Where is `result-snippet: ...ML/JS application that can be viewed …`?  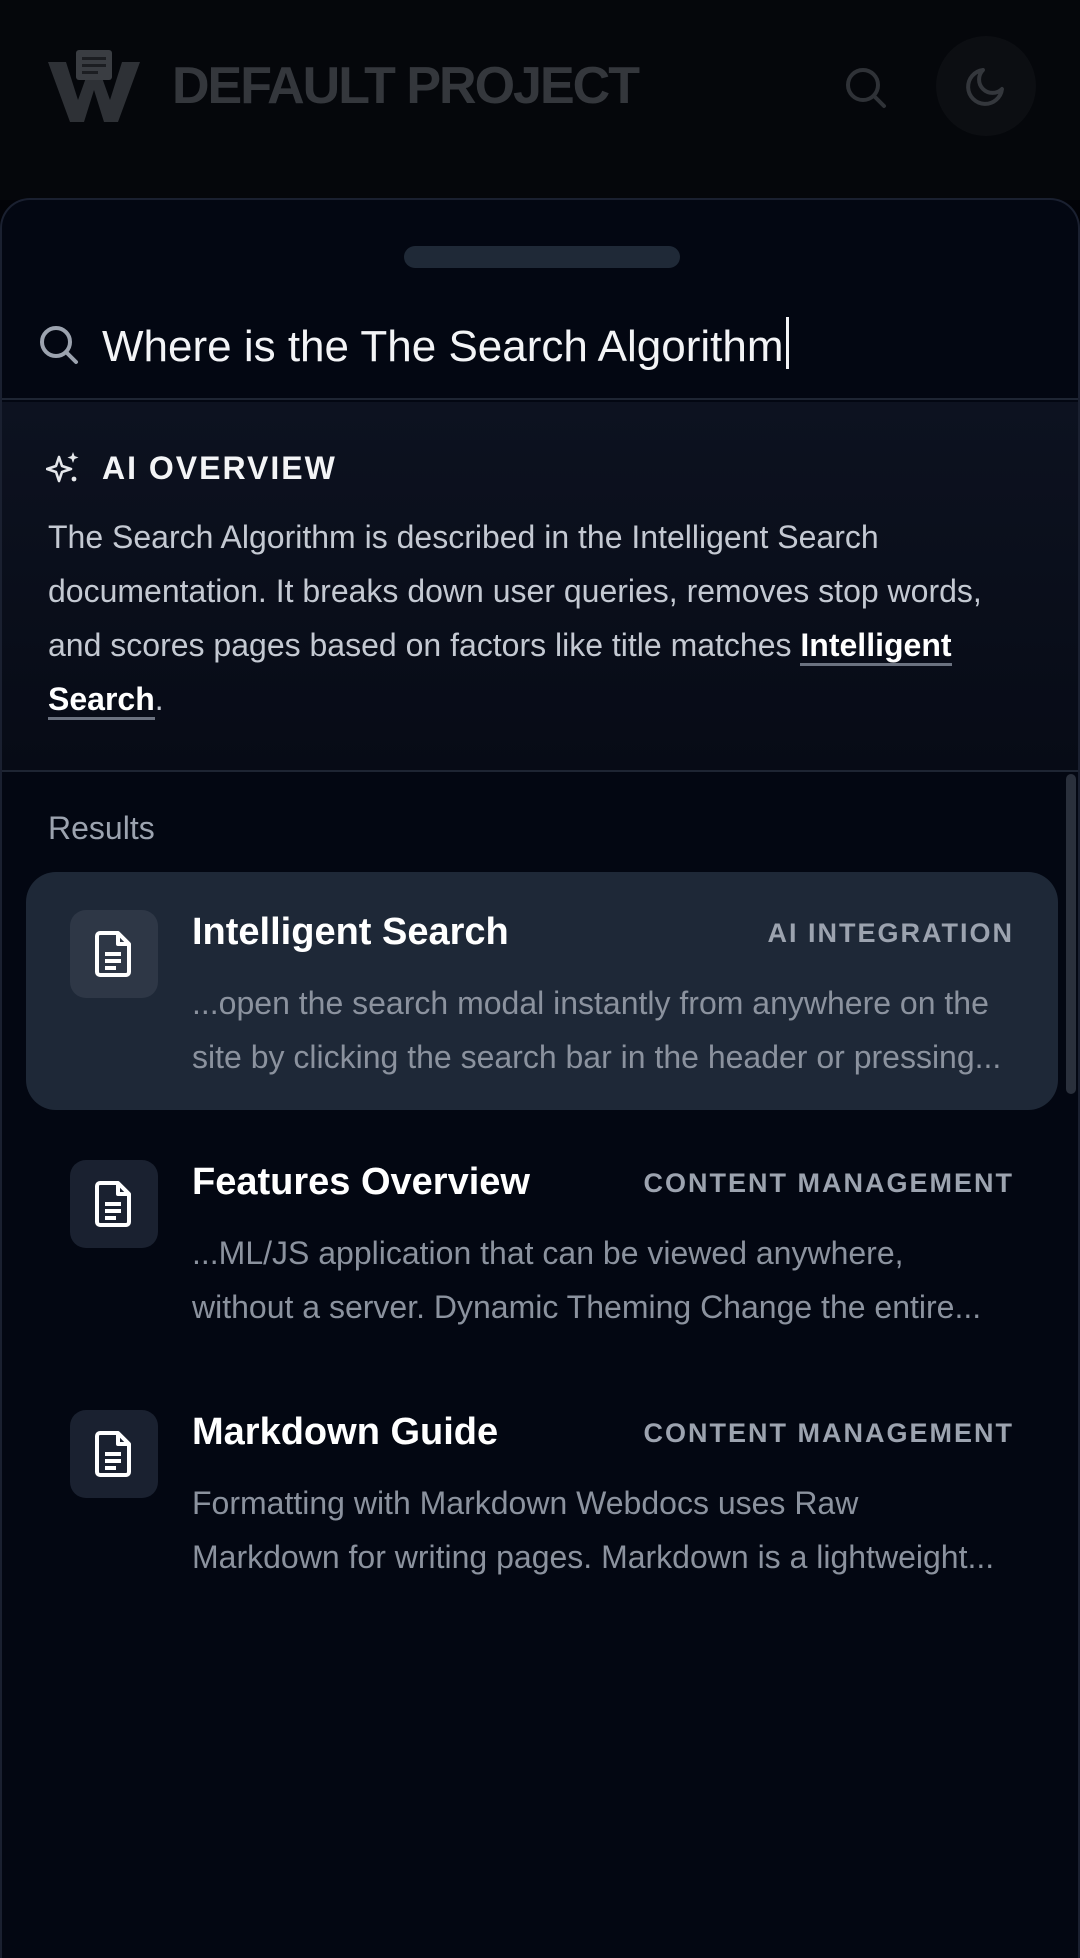 result-snippet: ...ML/JS application that can be viewed … is located at coordinates (587, 1280).